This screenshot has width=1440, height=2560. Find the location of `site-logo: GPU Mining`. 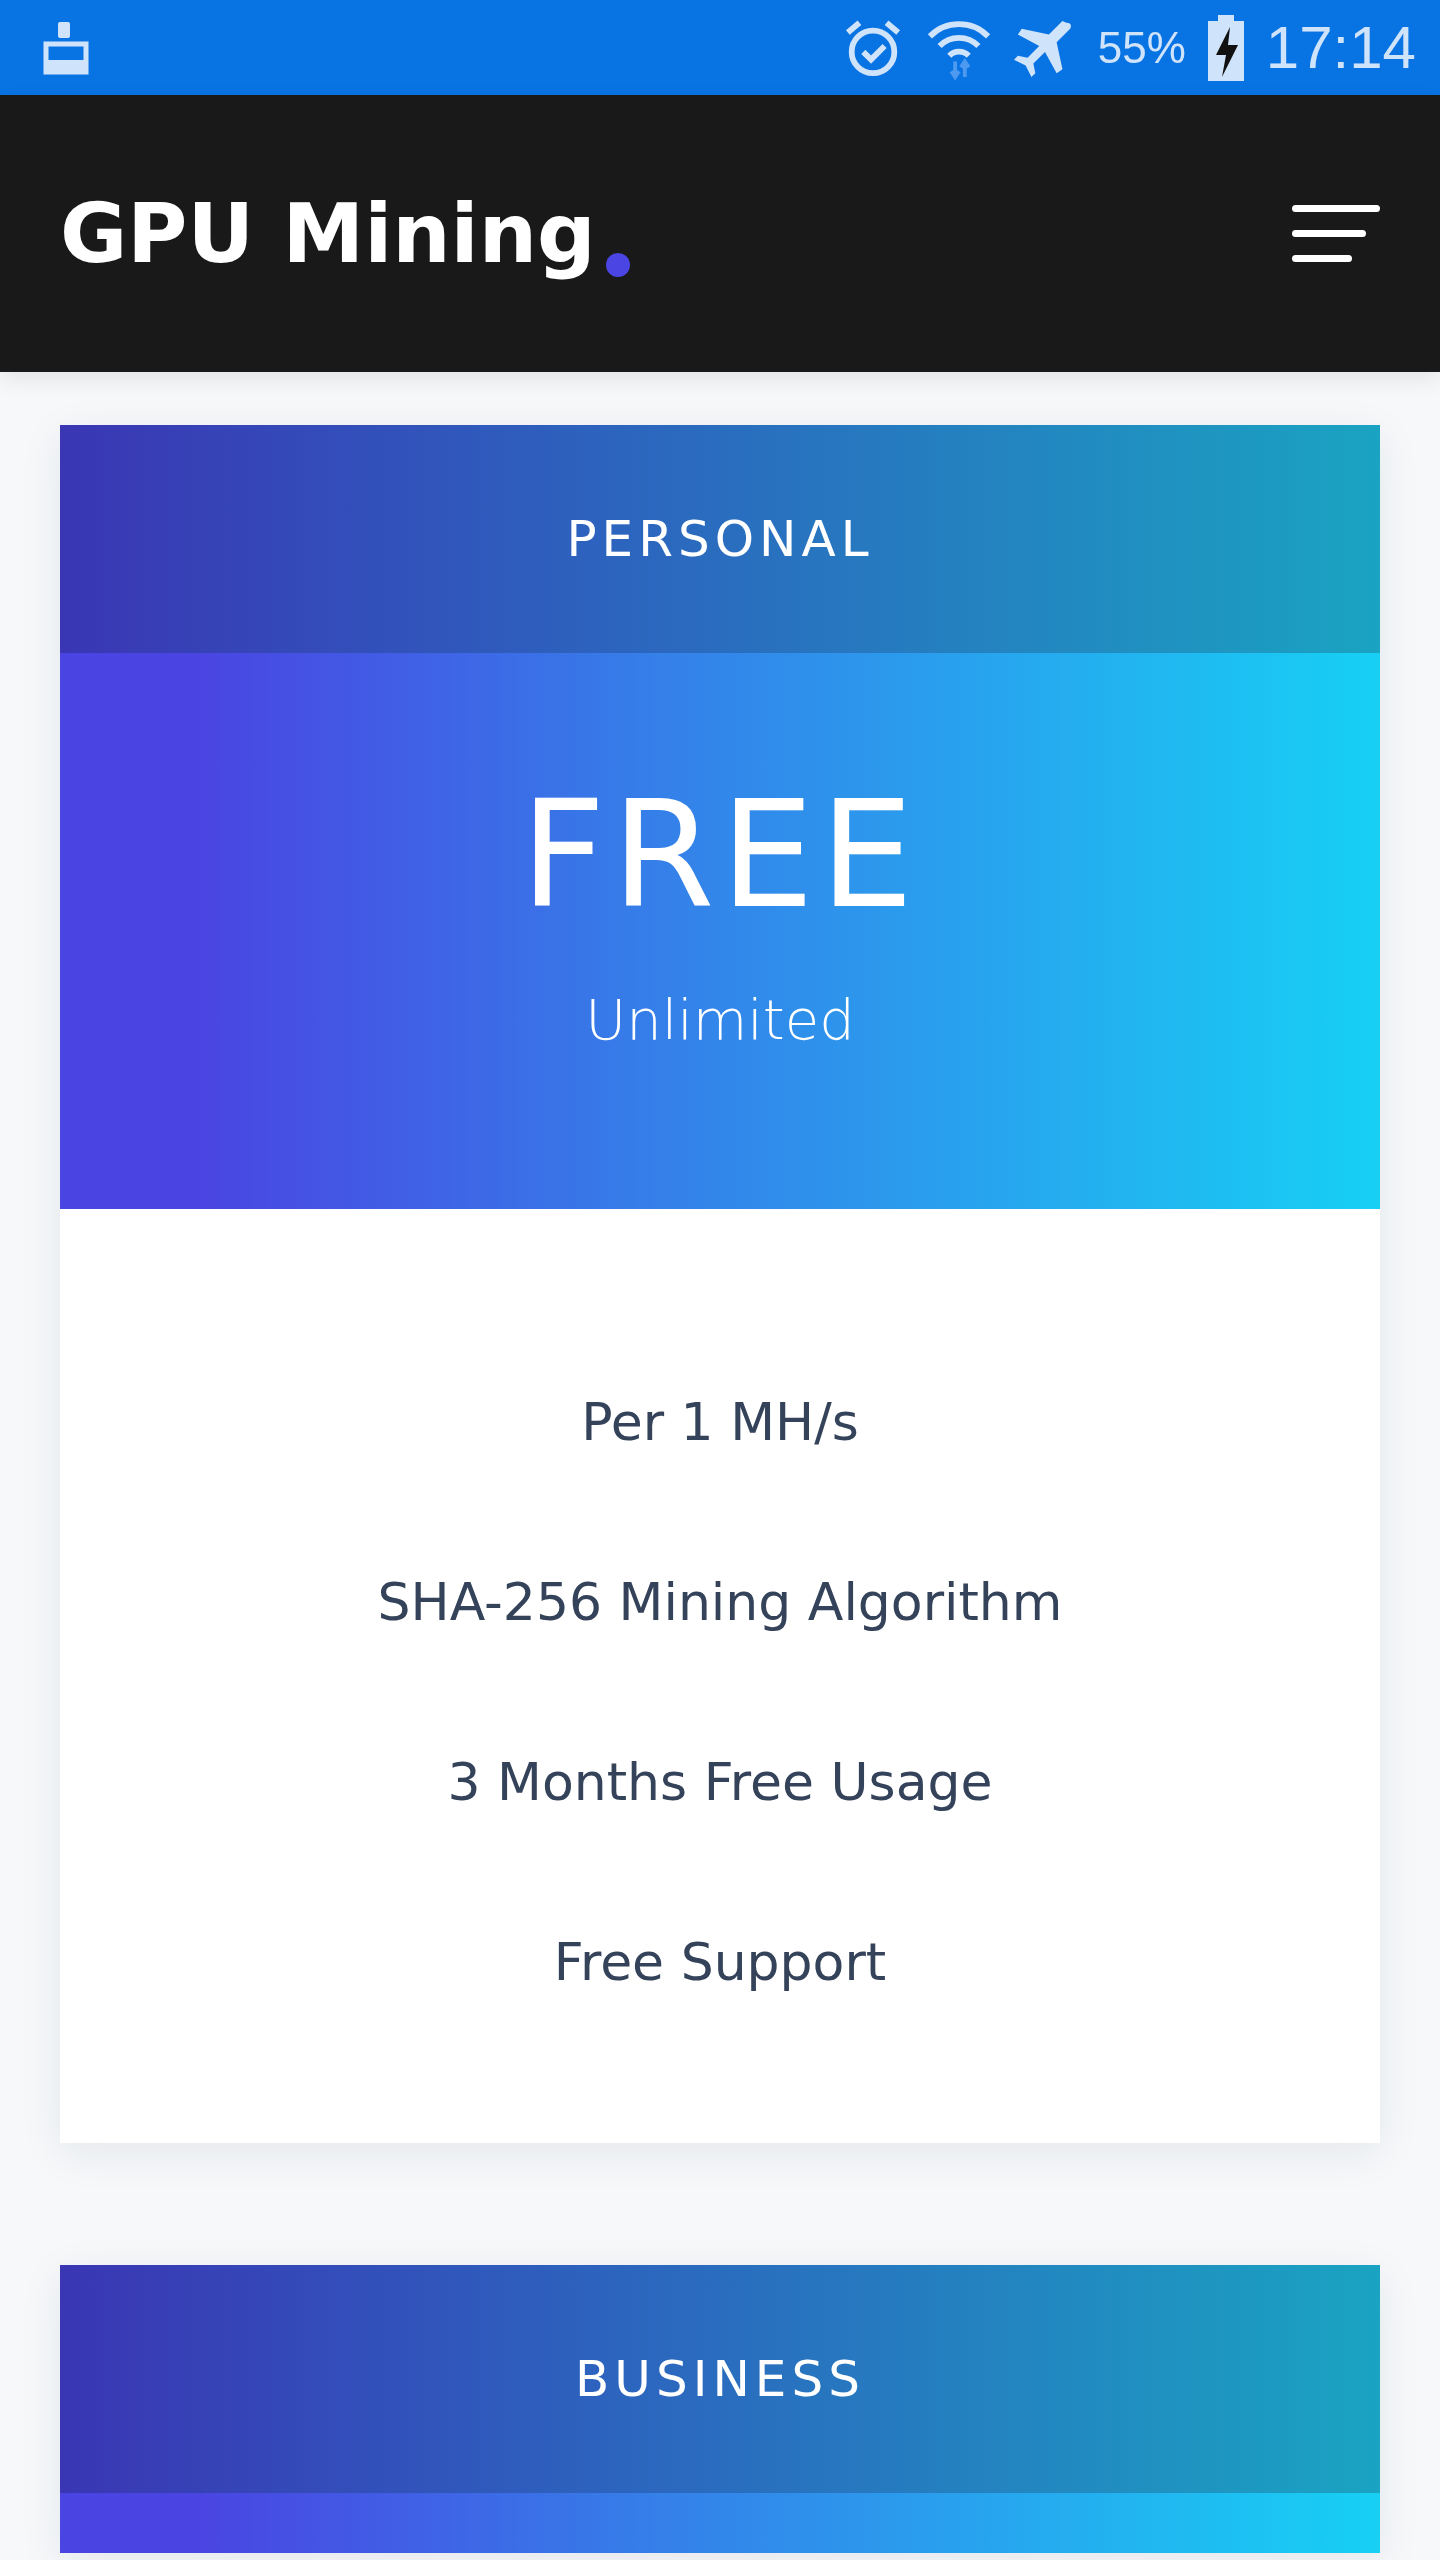

site-logo: GPU Mining is located at coordinates (328, 233).